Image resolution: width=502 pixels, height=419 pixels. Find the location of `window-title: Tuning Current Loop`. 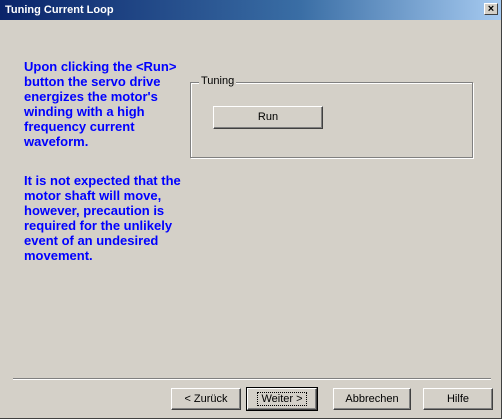

window-title: Tuning Current Loop is located at coordinates (59, 10).